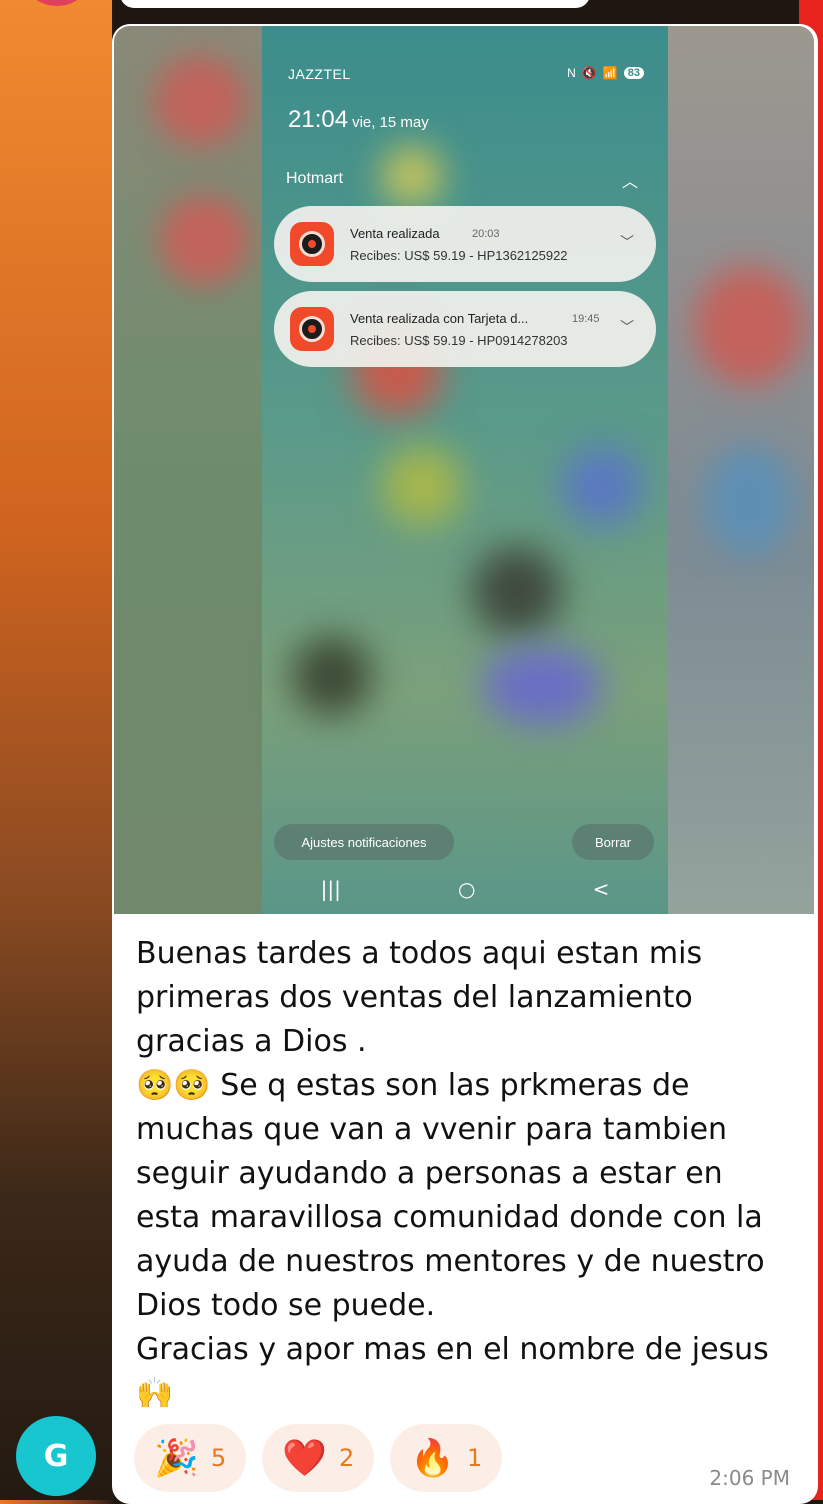 This screenshot has height=1504, width=823. What do you see at coordinates (433, 1458) in the screenshot?
I see `fire-icon: 🔥` at bounding box center [433, 1458].